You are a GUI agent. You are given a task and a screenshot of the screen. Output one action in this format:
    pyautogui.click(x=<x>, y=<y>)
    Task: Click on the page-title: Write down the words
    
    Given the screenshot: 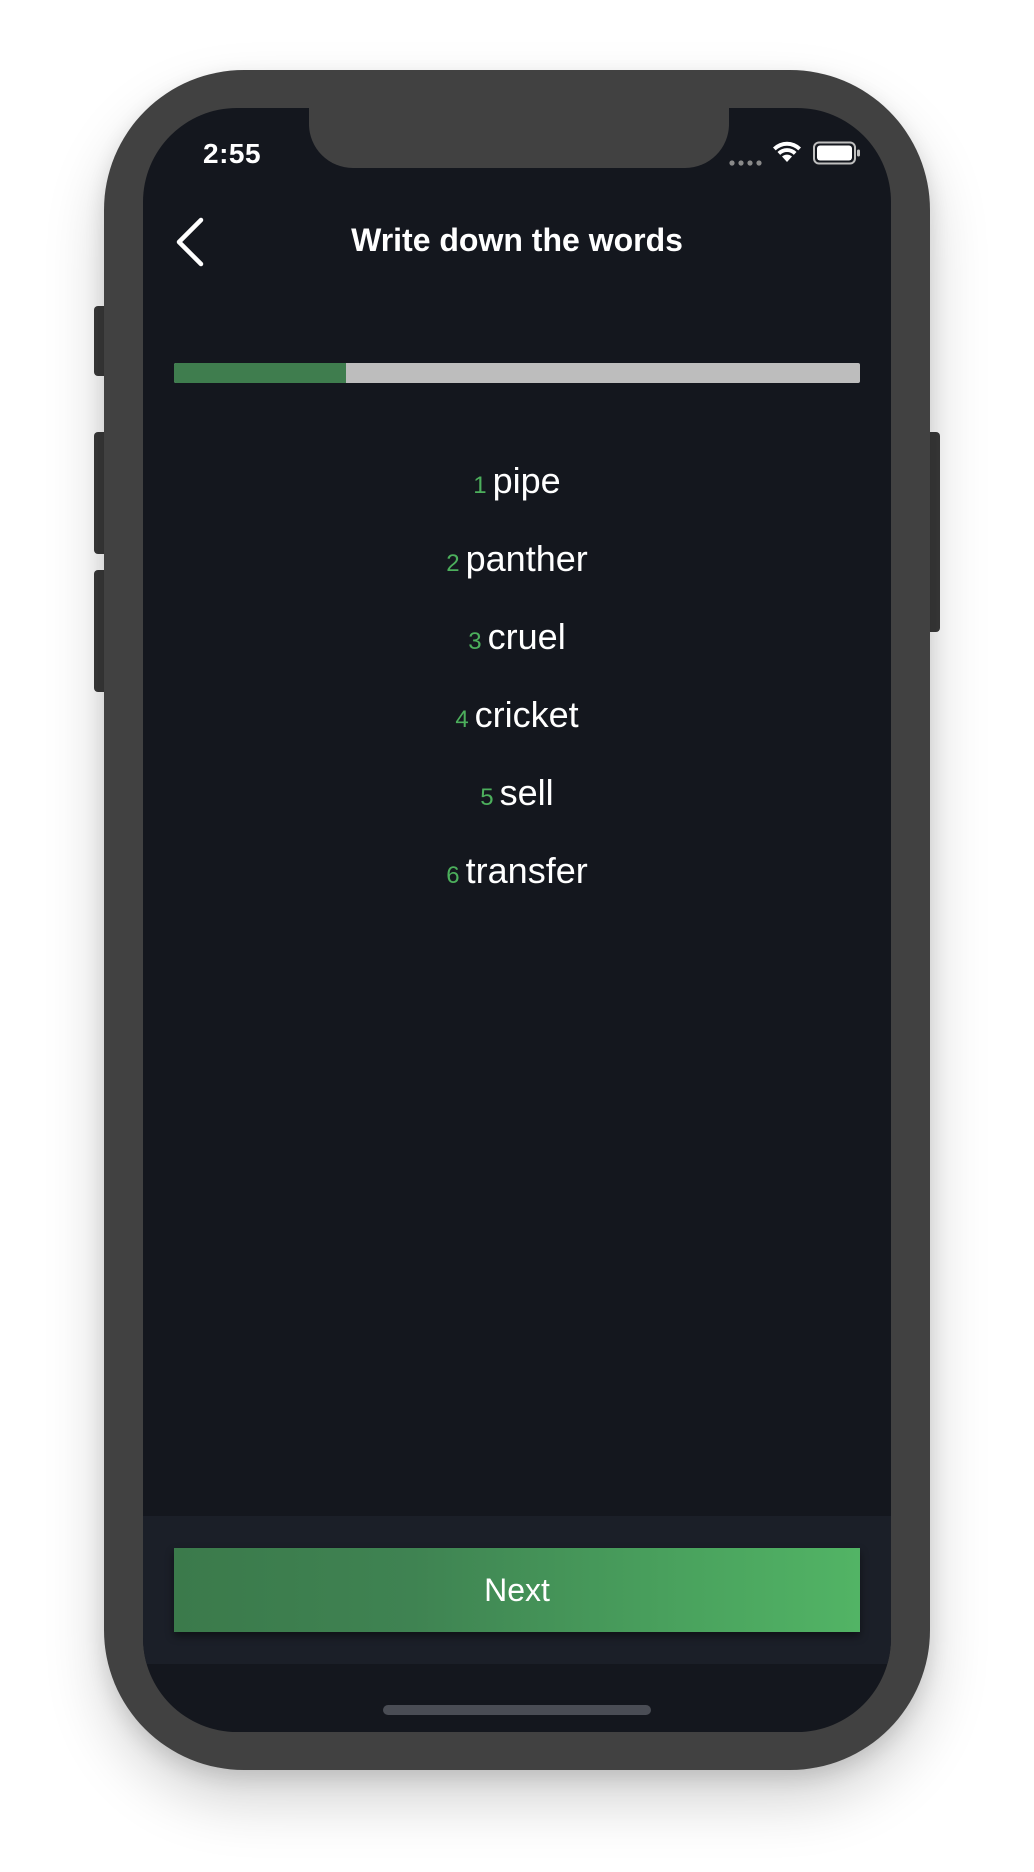 What is the action you would take?
    pyautogui.click(x=517, y=240)
    